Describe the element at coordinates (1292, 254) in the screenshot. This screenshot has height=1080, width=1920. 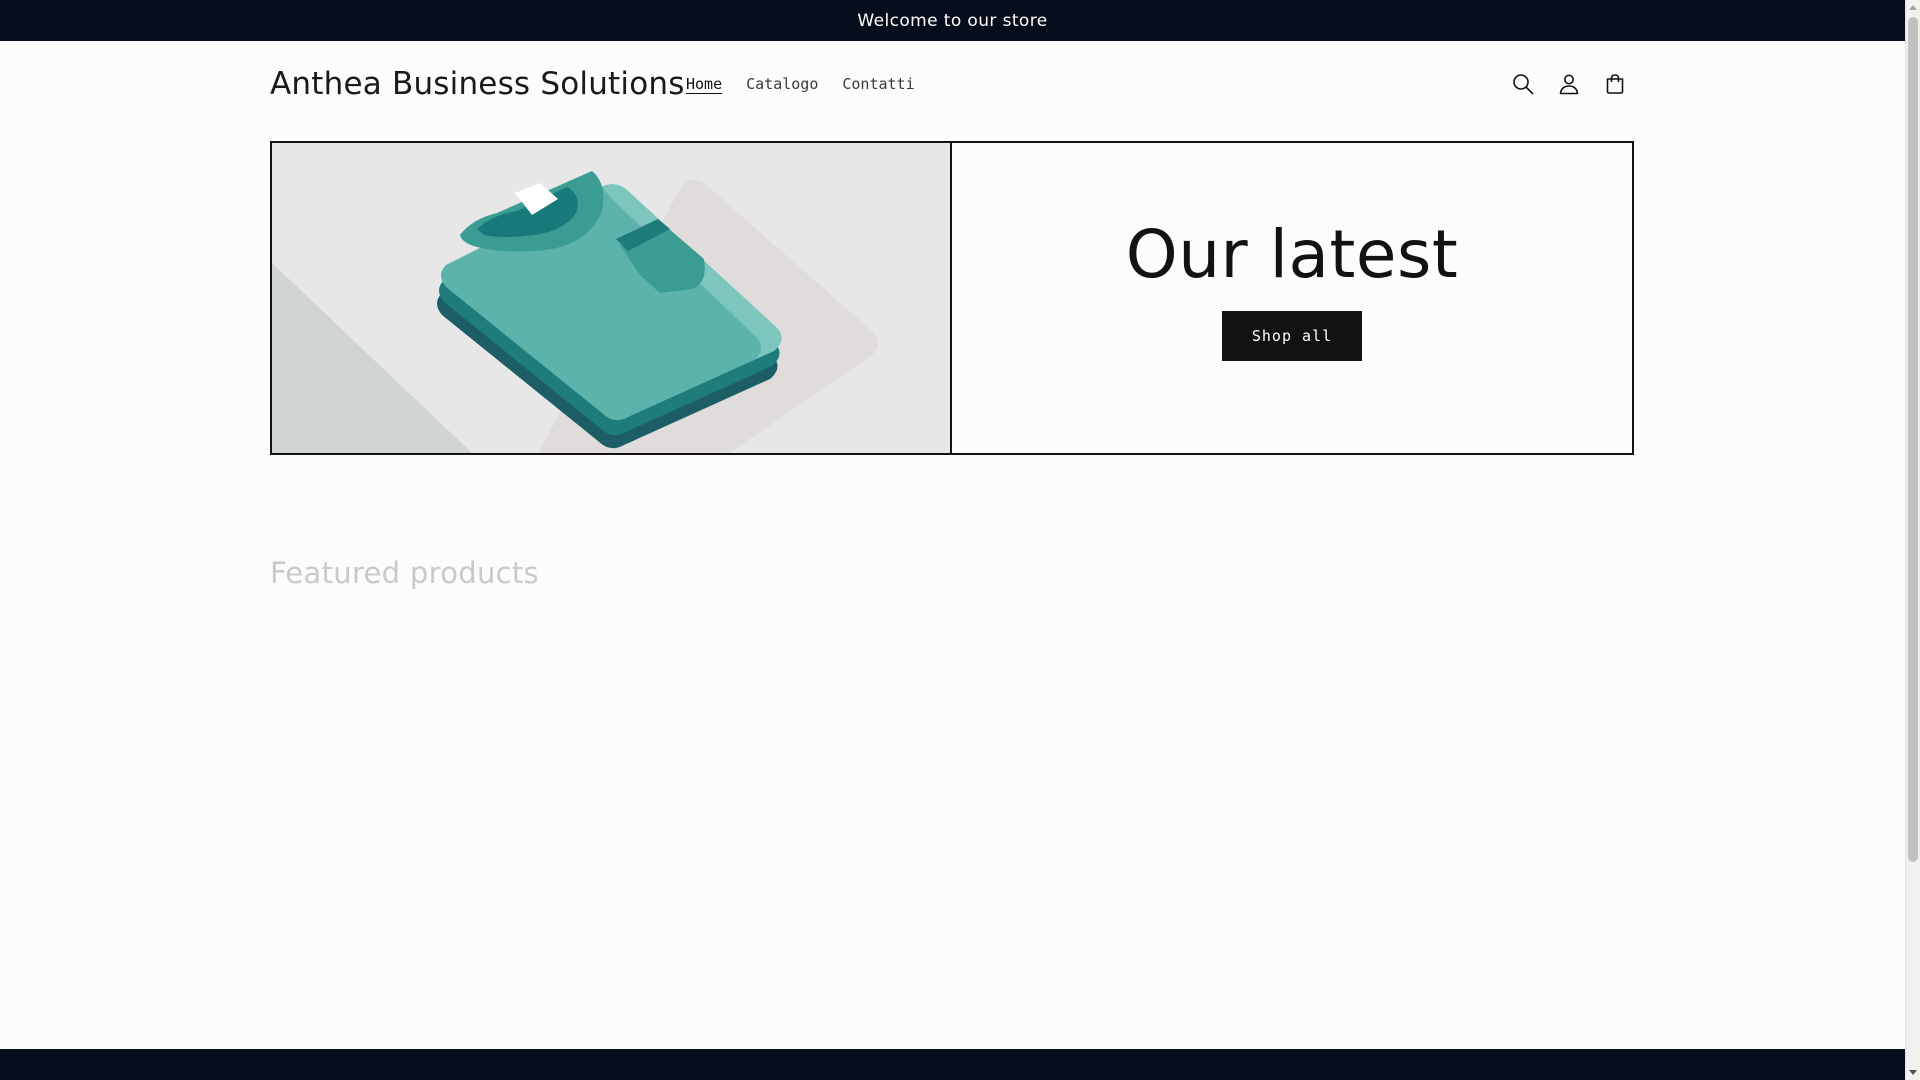
I see `hero-title: Our latest` at that location.